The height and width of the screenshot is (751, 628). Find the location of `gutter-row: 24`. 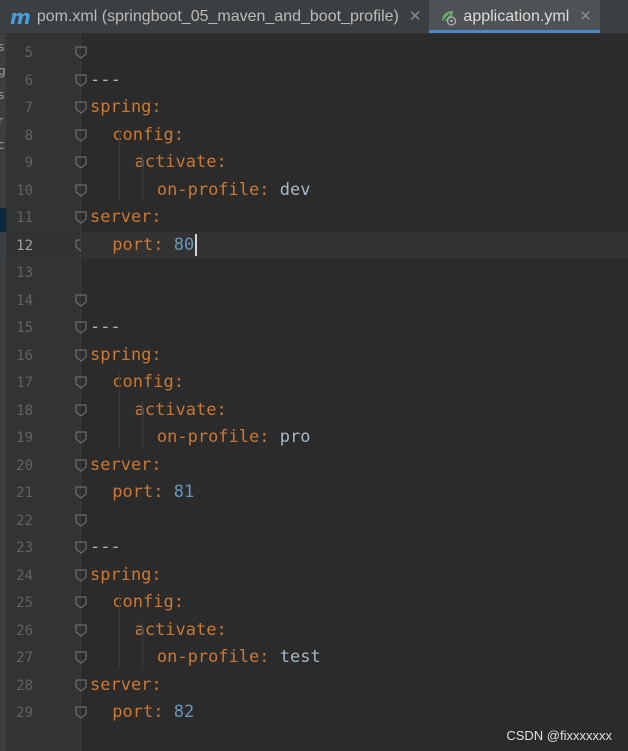

gutter-row: 24 is located at coordinates (46, 576).